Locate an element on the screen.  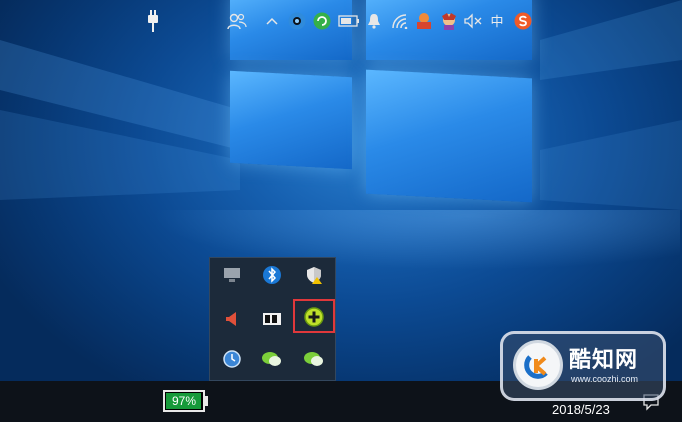
coozhi-logo-icon is located at coordinates (538, 365).